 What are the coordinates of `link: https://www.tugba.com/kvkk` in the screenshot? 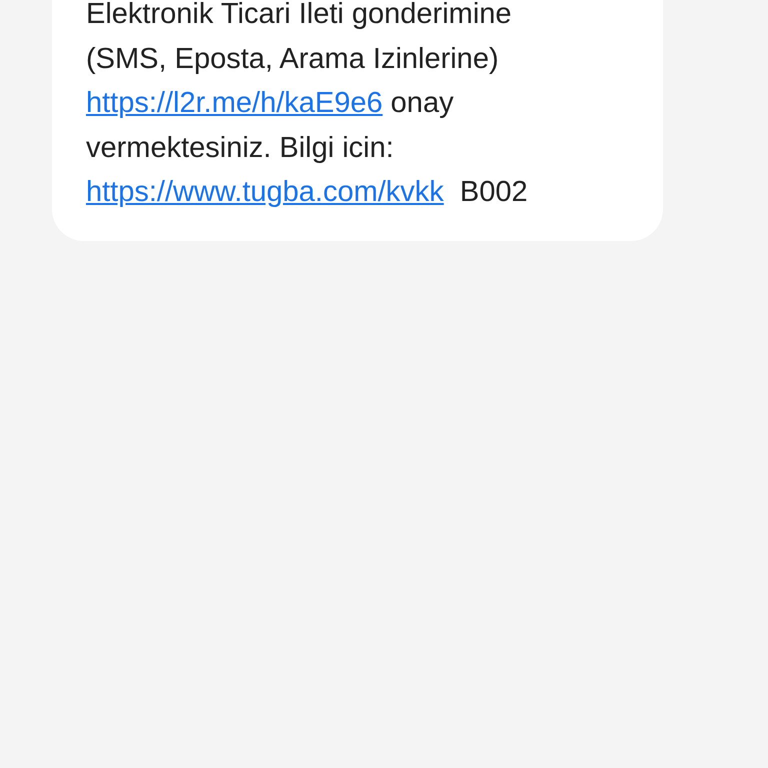 It's located at (265, 192).